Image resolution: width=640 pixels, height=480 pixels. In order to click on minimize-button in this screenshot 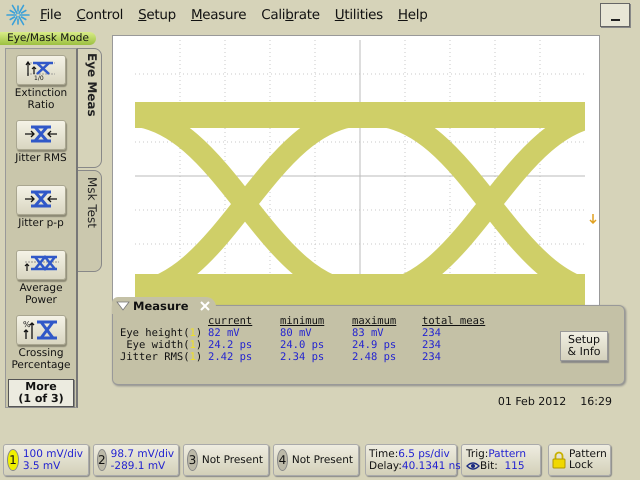, I will do `click(615, 15)`.